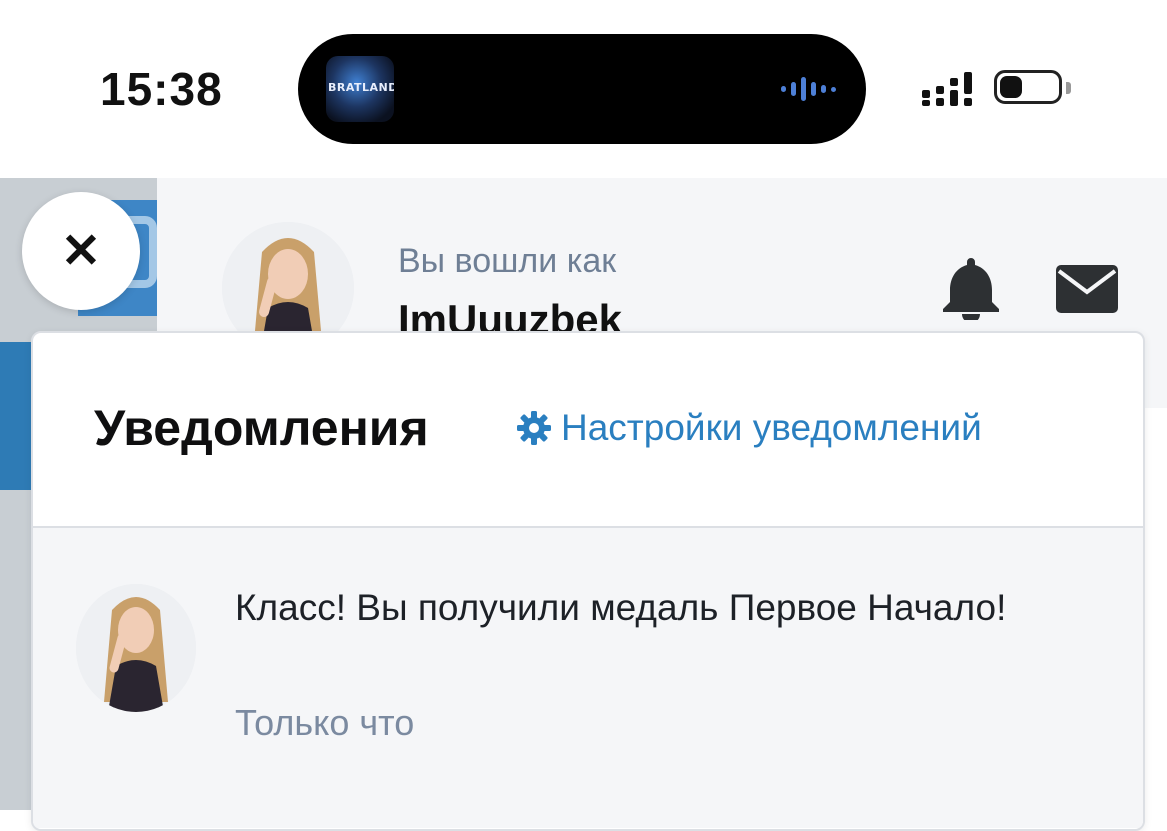  I want to click on mail-icon, so click(1087, 289).